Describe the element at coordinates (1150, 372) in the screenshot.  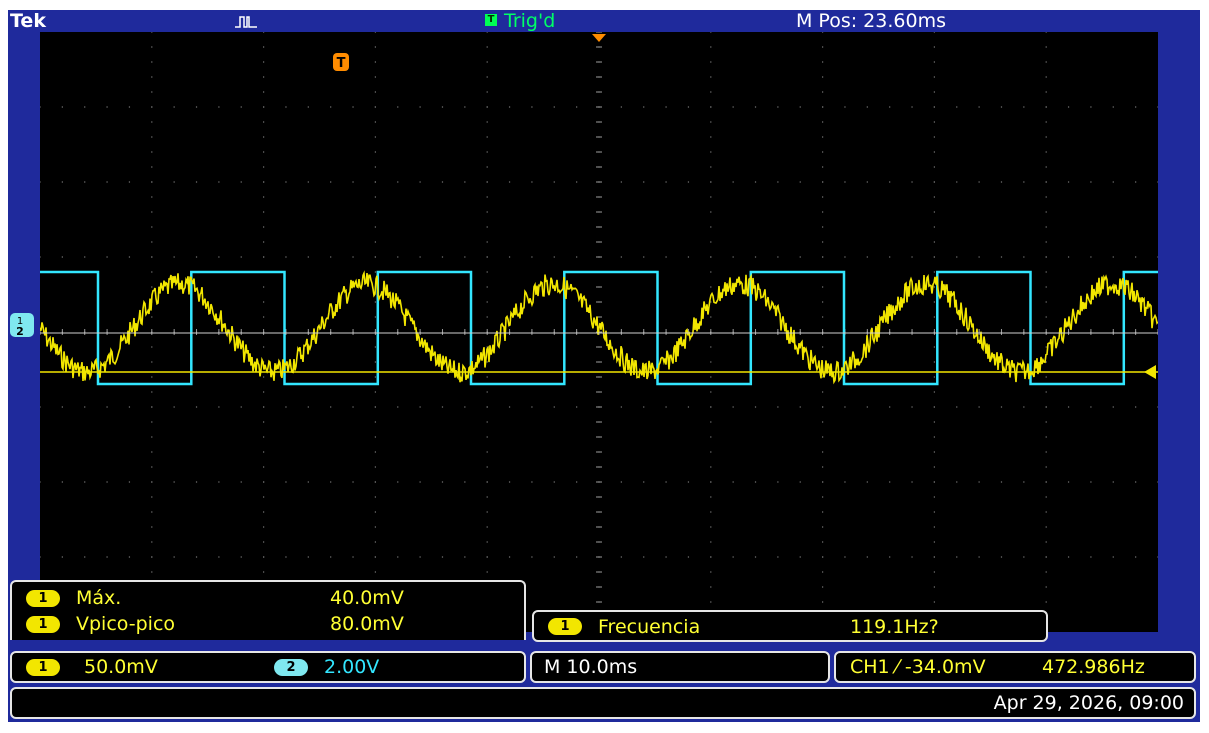
I see `trigger-level-marker` at that location.